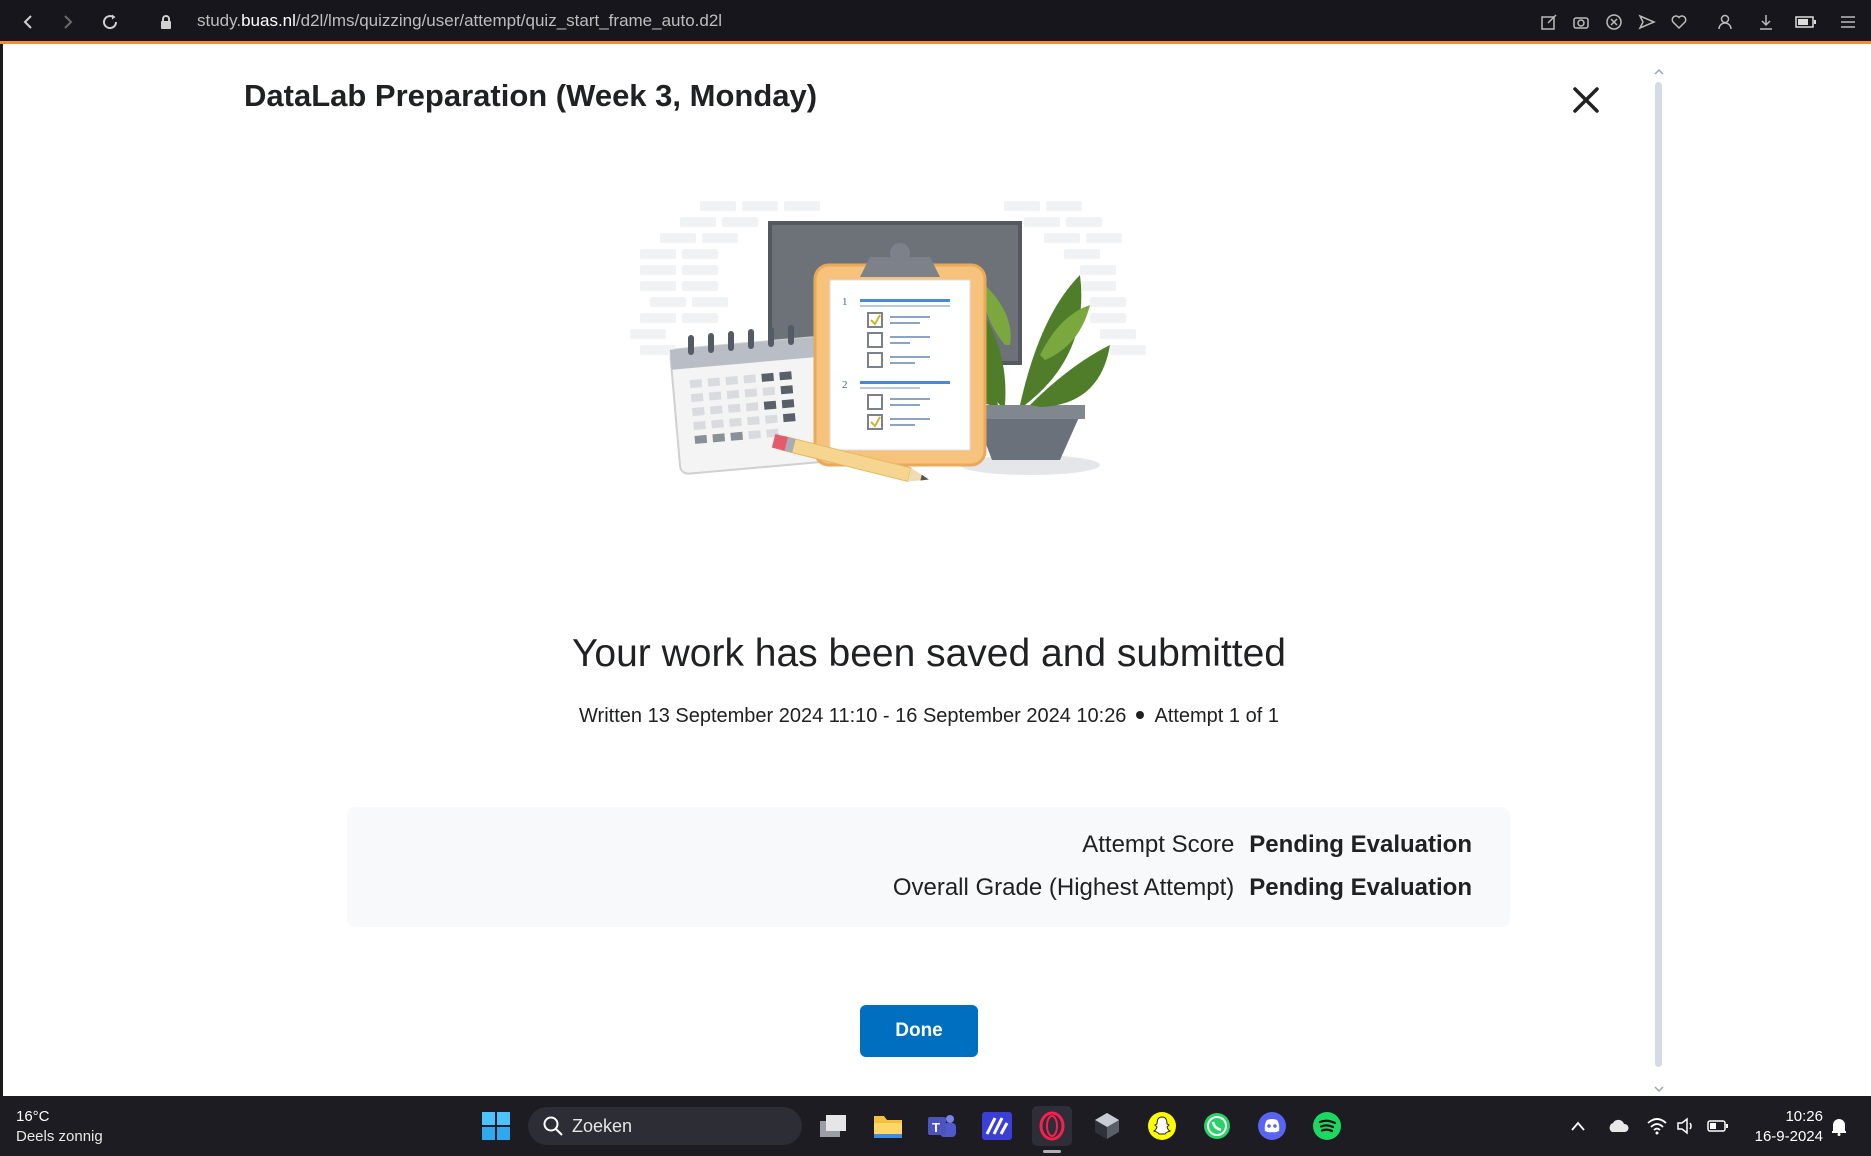 The height and width of the screenshot is (1156, 1871). What do you see at coordinates (845, 385) in the screenshot?
I see `clipboard-number-2: 2` at bounding box center [845, 385].